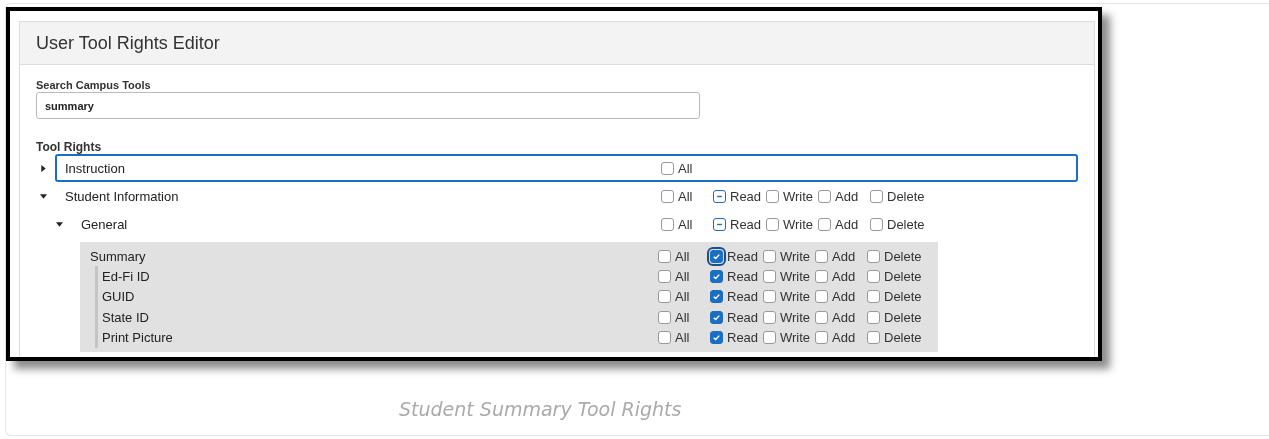 This screenshot has height=439, width=1269. Describe the element at coordinates (371, 224) in the screenshot. I see `tool-label: General` at that location.